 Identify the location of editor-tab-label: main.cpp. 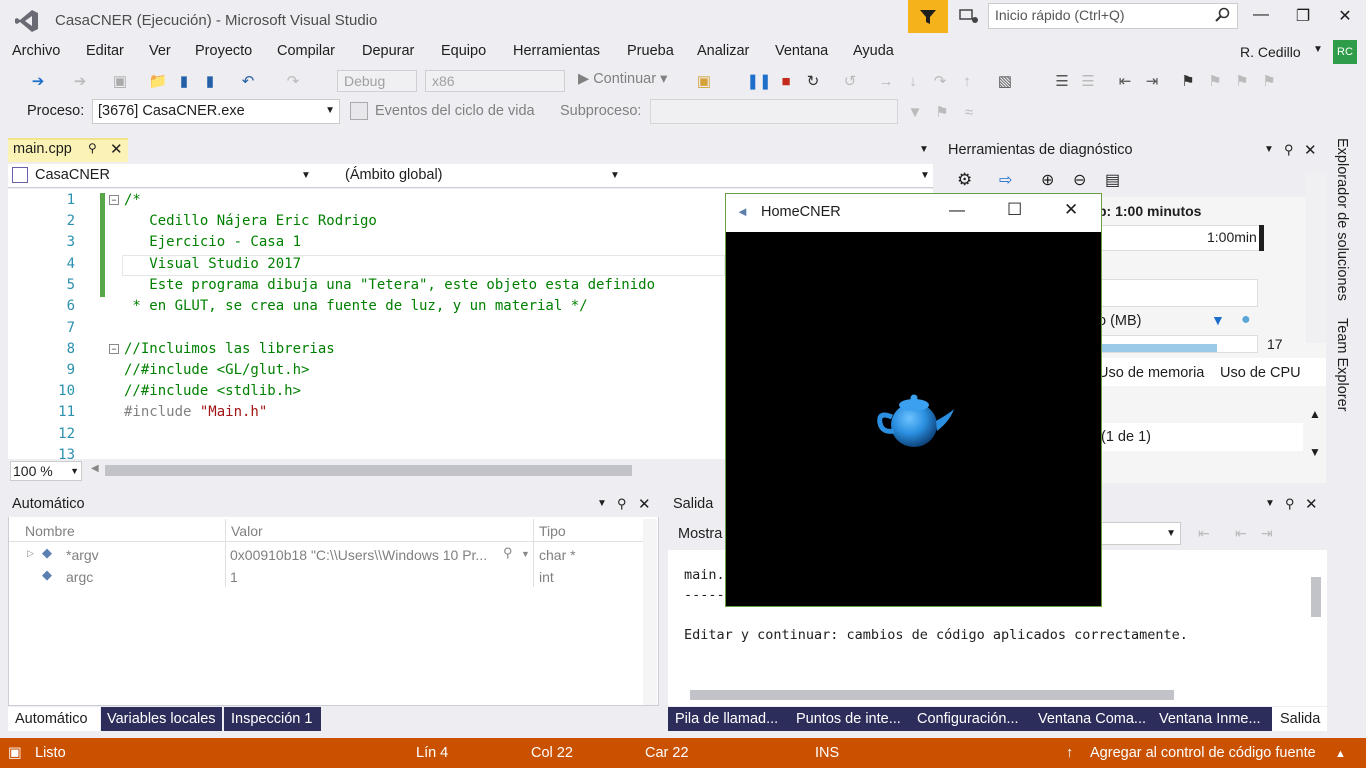
(42, 149).